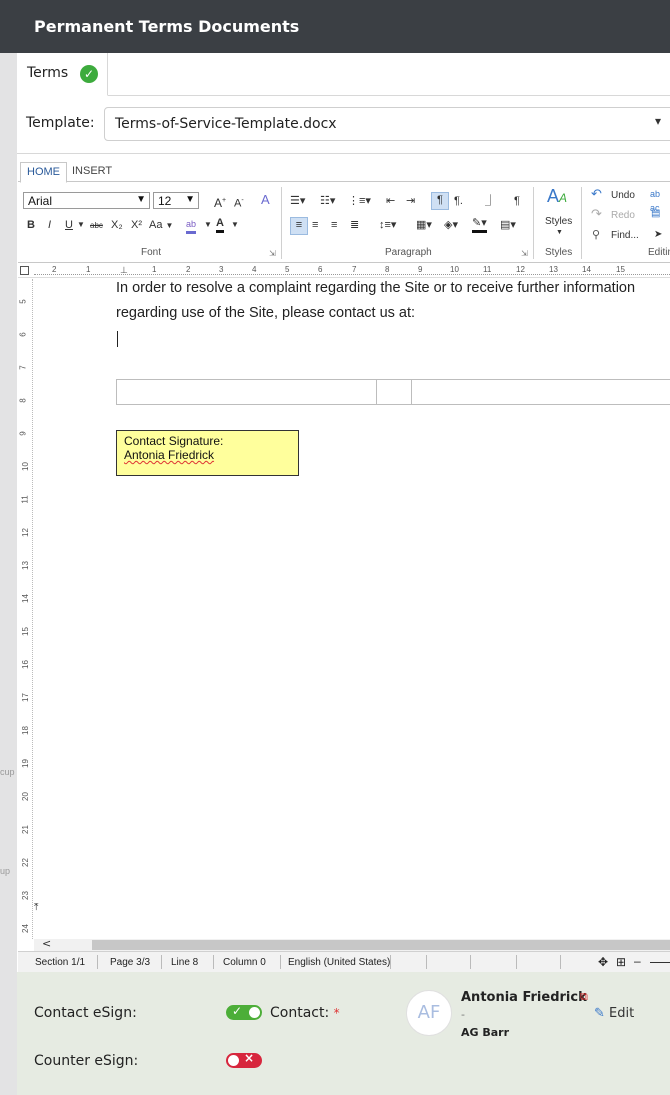 The image size is (670, 1095). I want to click on shrink-font-icon: A-, so click(239, 202).